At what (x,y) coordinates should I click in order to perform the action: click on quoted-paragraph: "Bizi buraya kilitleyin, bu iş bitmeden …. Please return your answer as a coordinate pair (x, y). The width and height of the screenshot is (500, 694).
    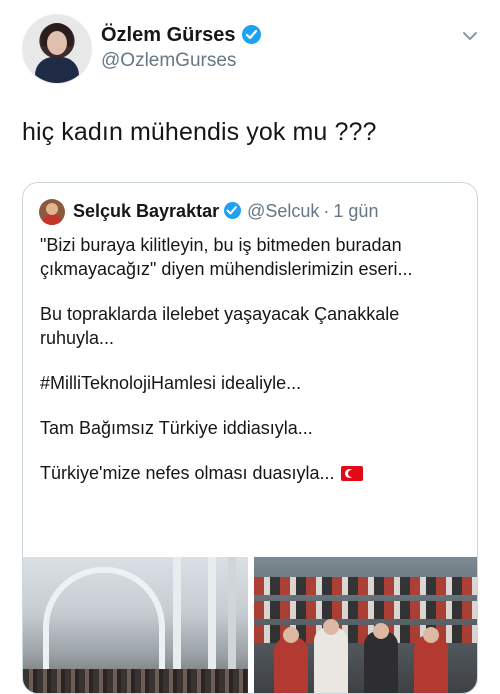
    Looking at the image, I should click on (226, 257).